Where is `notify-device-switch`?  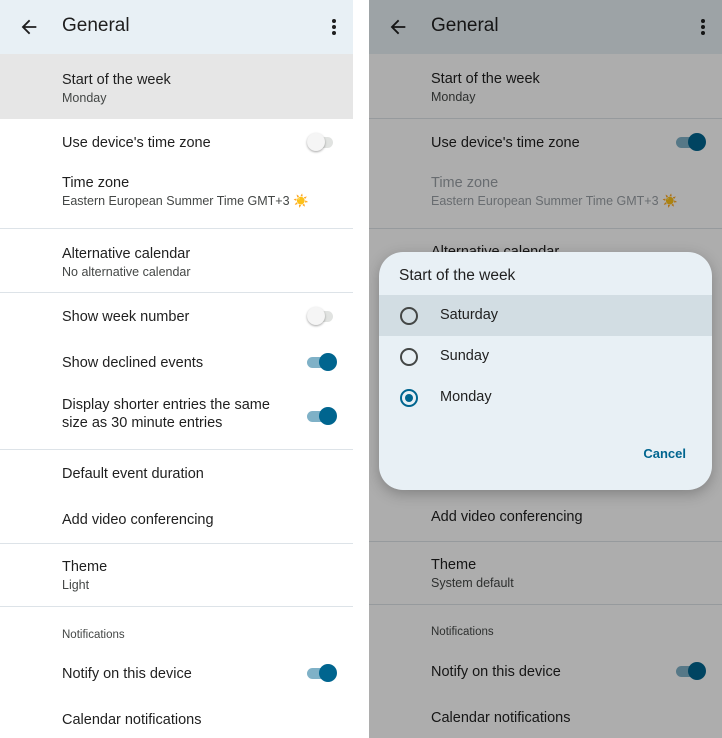
notify-device-switch is located at coordinates (322, 673).